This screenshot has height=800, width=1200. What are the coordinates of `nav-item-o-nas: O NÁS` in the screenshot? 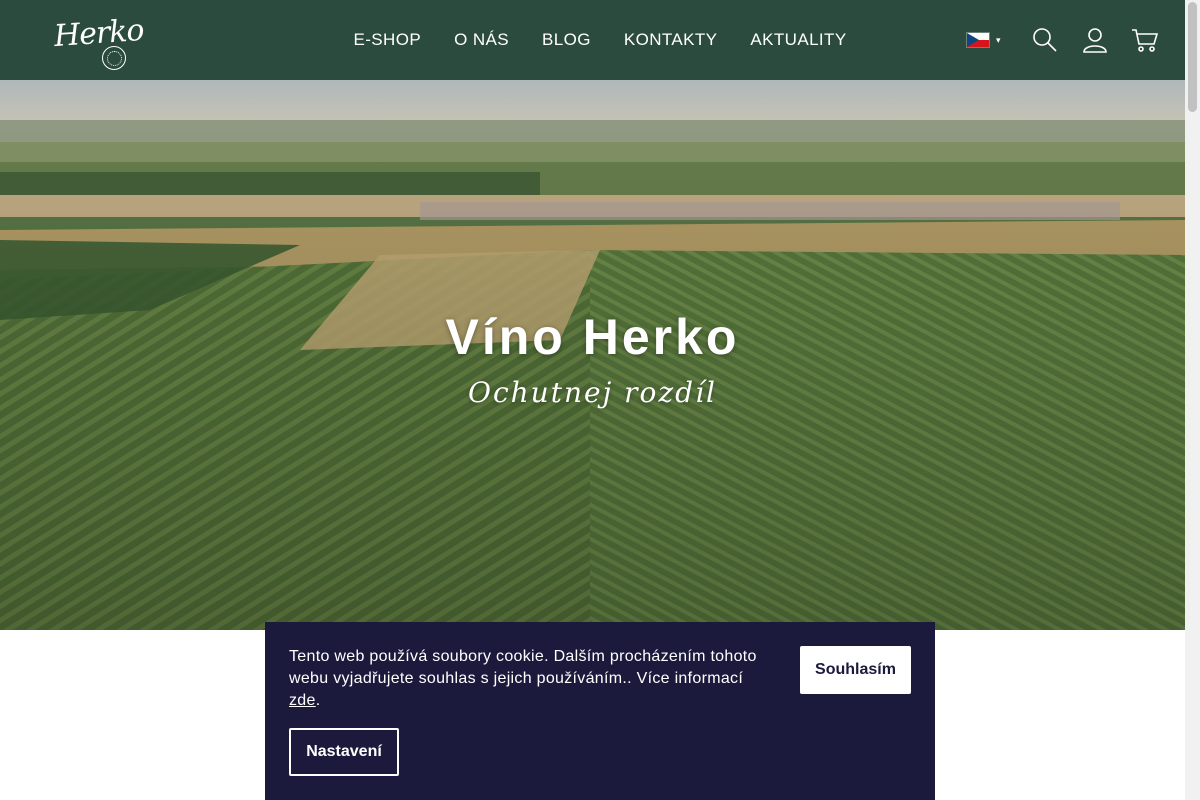 It's located at (482, 40).